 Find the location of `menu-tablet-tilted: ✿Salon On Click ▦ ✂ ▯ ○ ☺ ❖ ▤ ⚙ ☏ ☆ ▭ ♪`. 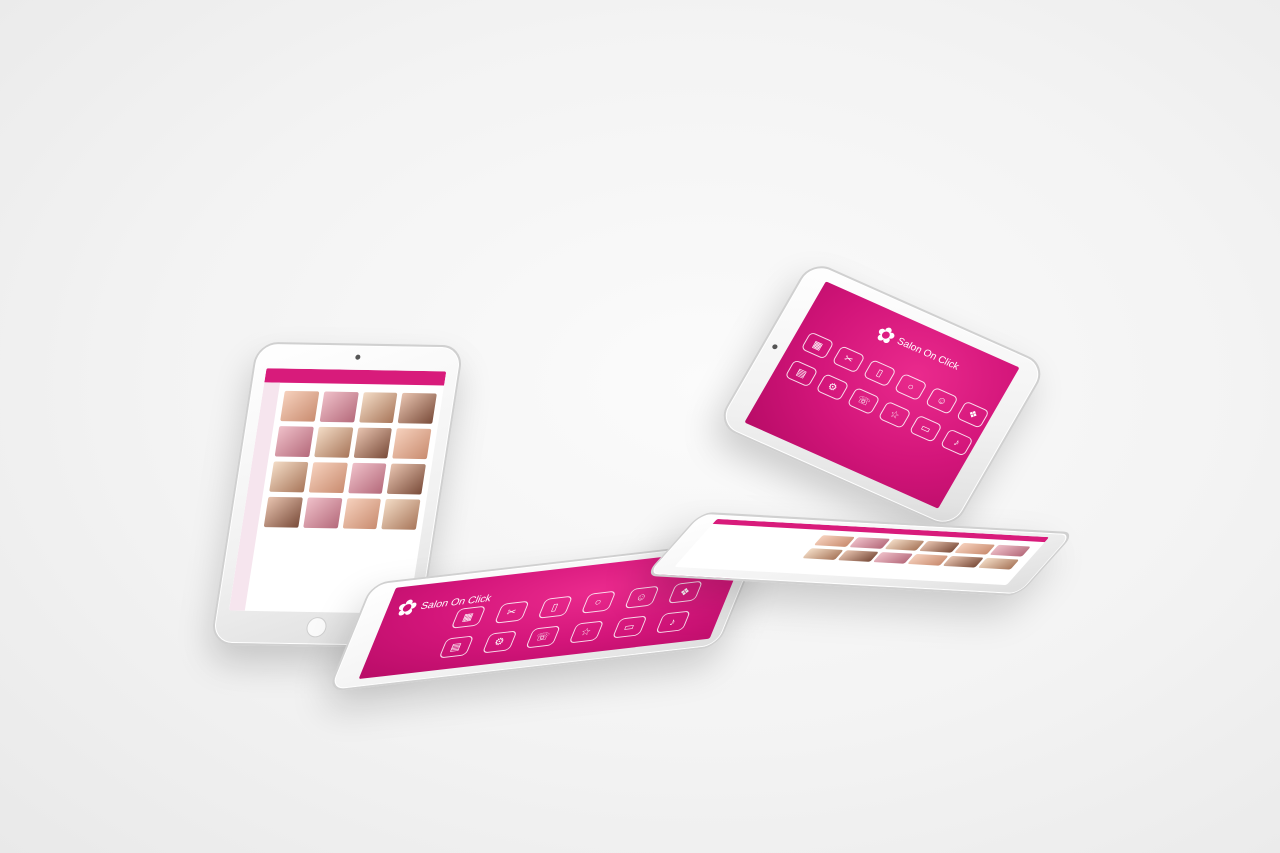

menu-tablet-tilted: ✿Salon On Click ▦ ✂ ▯ ○ ☺ ❖ ▤ ⚙ ☏ ☆ ▭ ♪ is located at coordinates (882, 395).